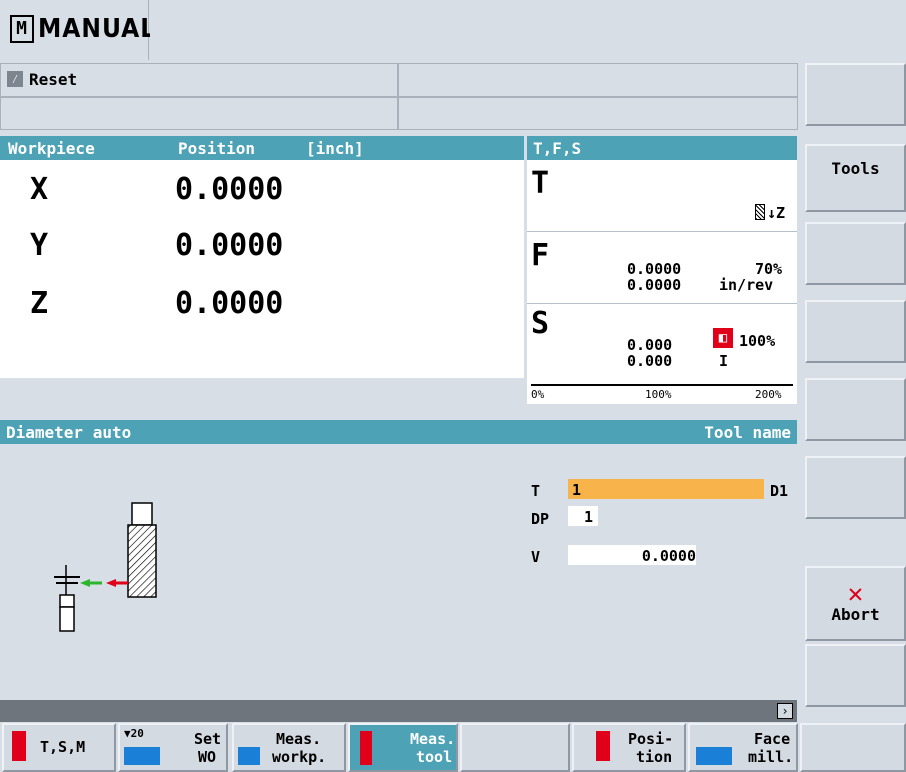 Image resolution: width=906 pixels, height=772 pixels. I want to click on face-mill-icon, so click(714, 756).